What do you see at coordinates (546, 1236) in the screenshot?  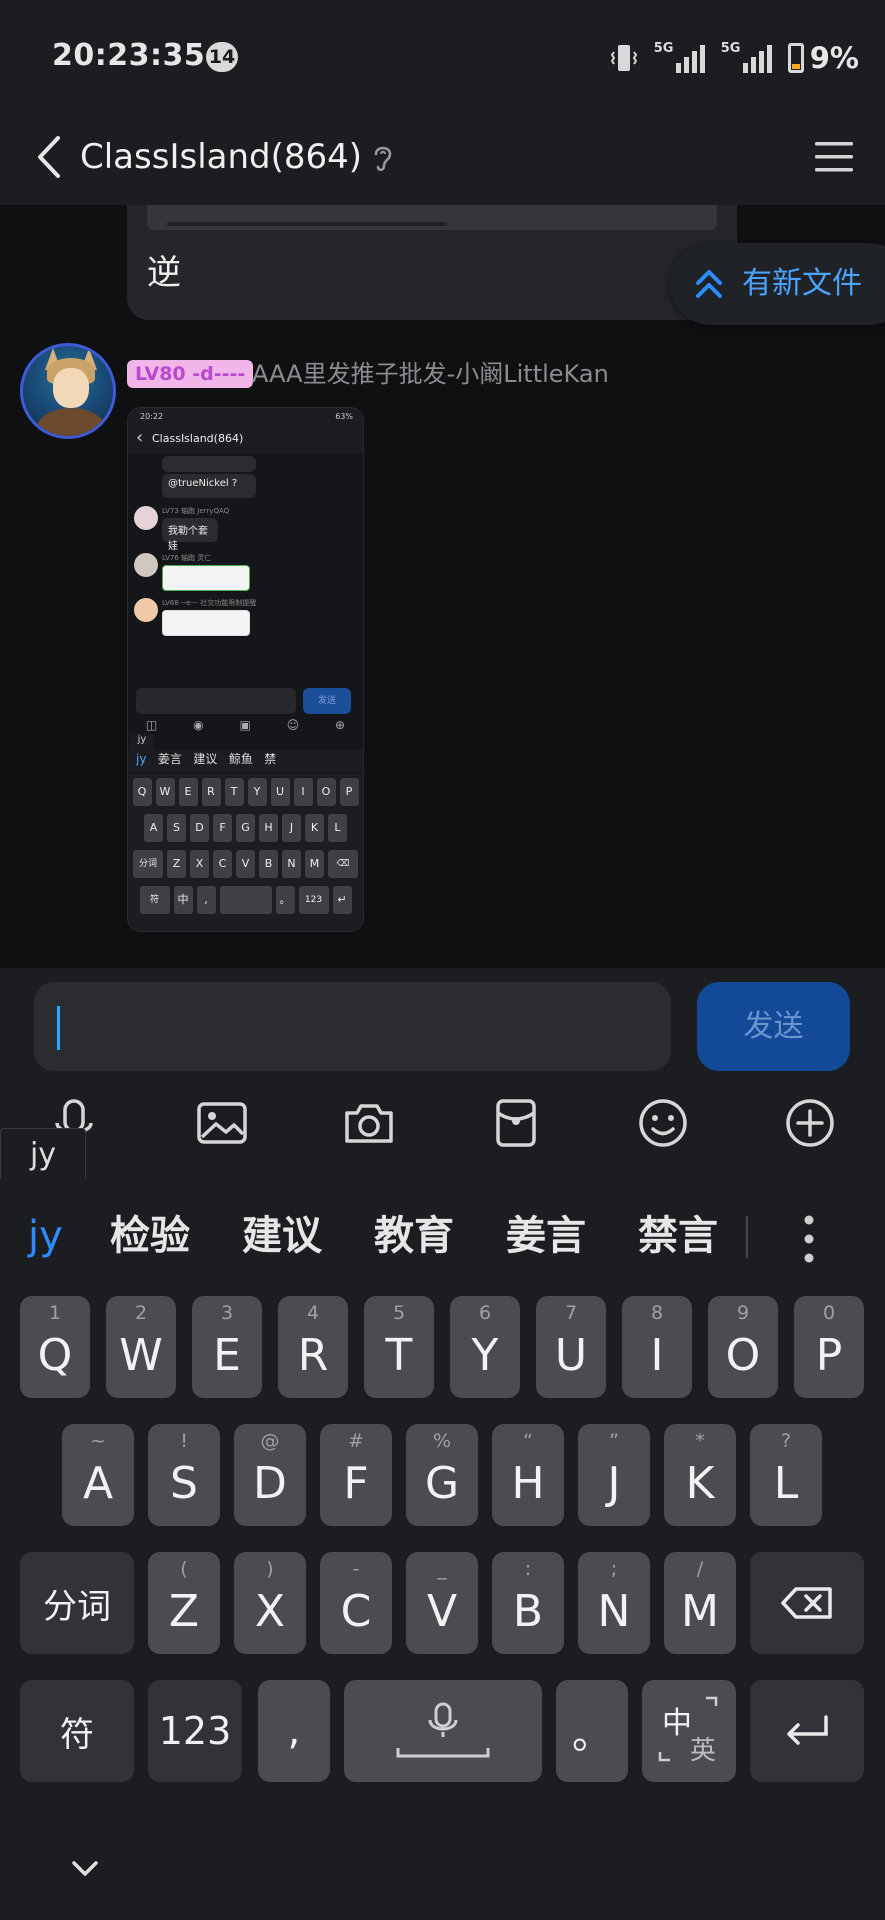 I see `candidate-4: 姜言` at bounding box center [546, 1236].